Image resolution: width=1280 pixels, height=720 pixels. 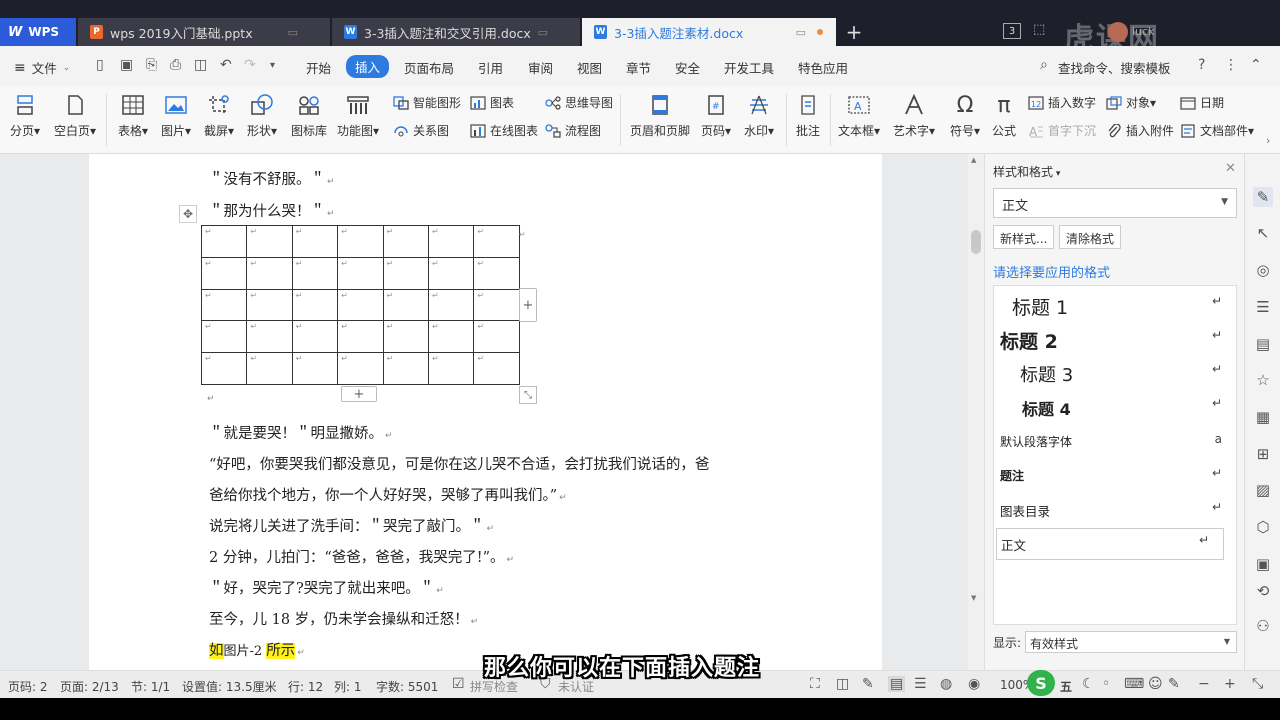 What do you see at coordinates (456, 32) in the screenshot?
I see `tab-docx-crossref: W 3-3插入题注和交叉引用.docx ▭` at bounding box center [456, 32].